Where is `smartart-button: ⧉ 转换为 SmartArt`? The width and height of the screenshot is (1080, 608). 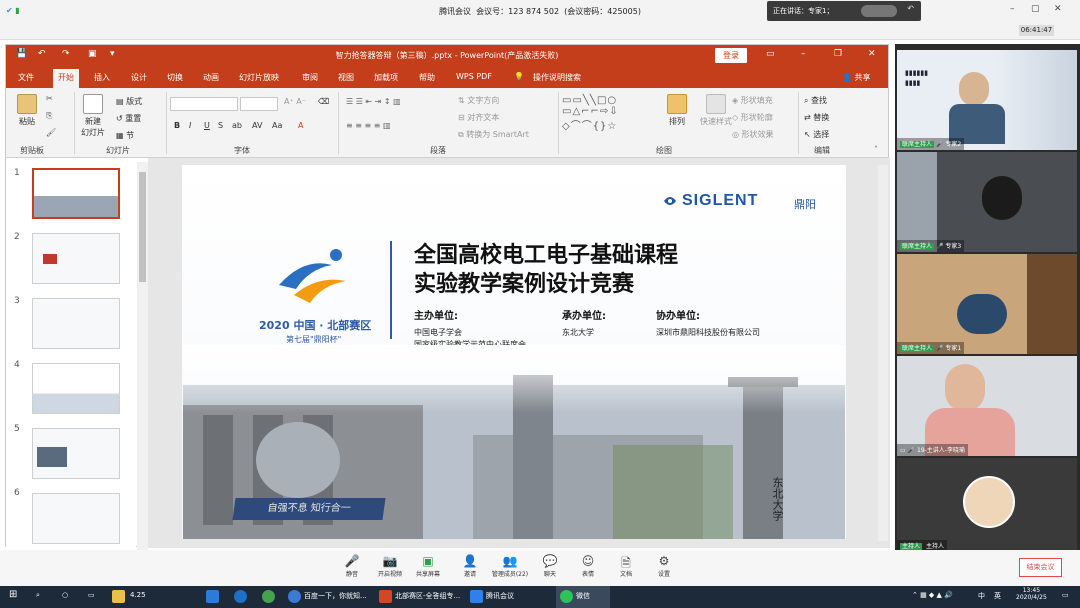 smartart-button: ⧉ 转换为 SmartArt is located at coordinates (493, 134).